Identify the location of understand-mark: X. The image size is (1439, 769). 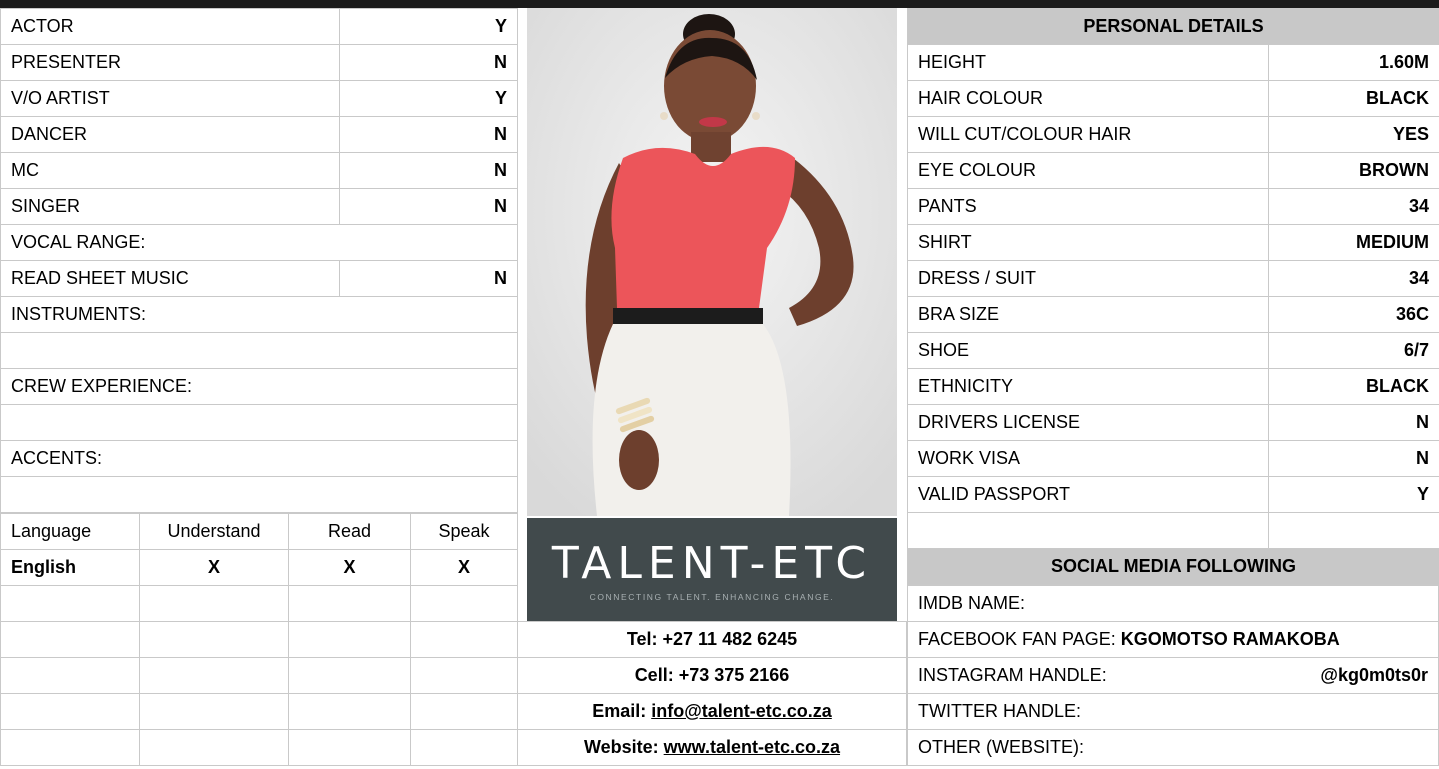
(214, 567).